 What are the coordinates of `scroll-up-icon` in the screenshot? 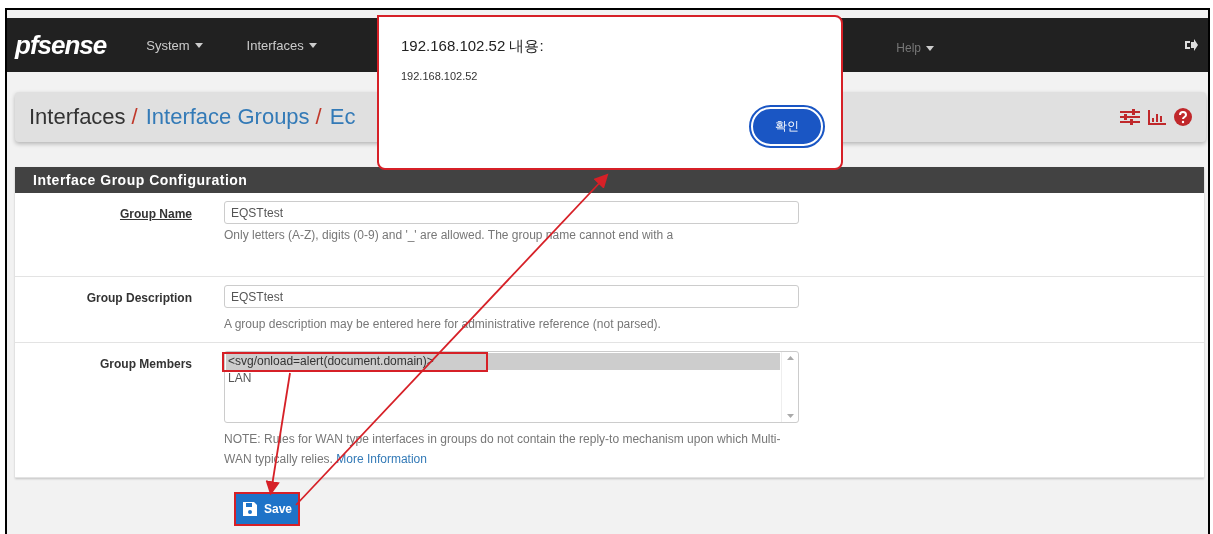 It's located at (790, 358).